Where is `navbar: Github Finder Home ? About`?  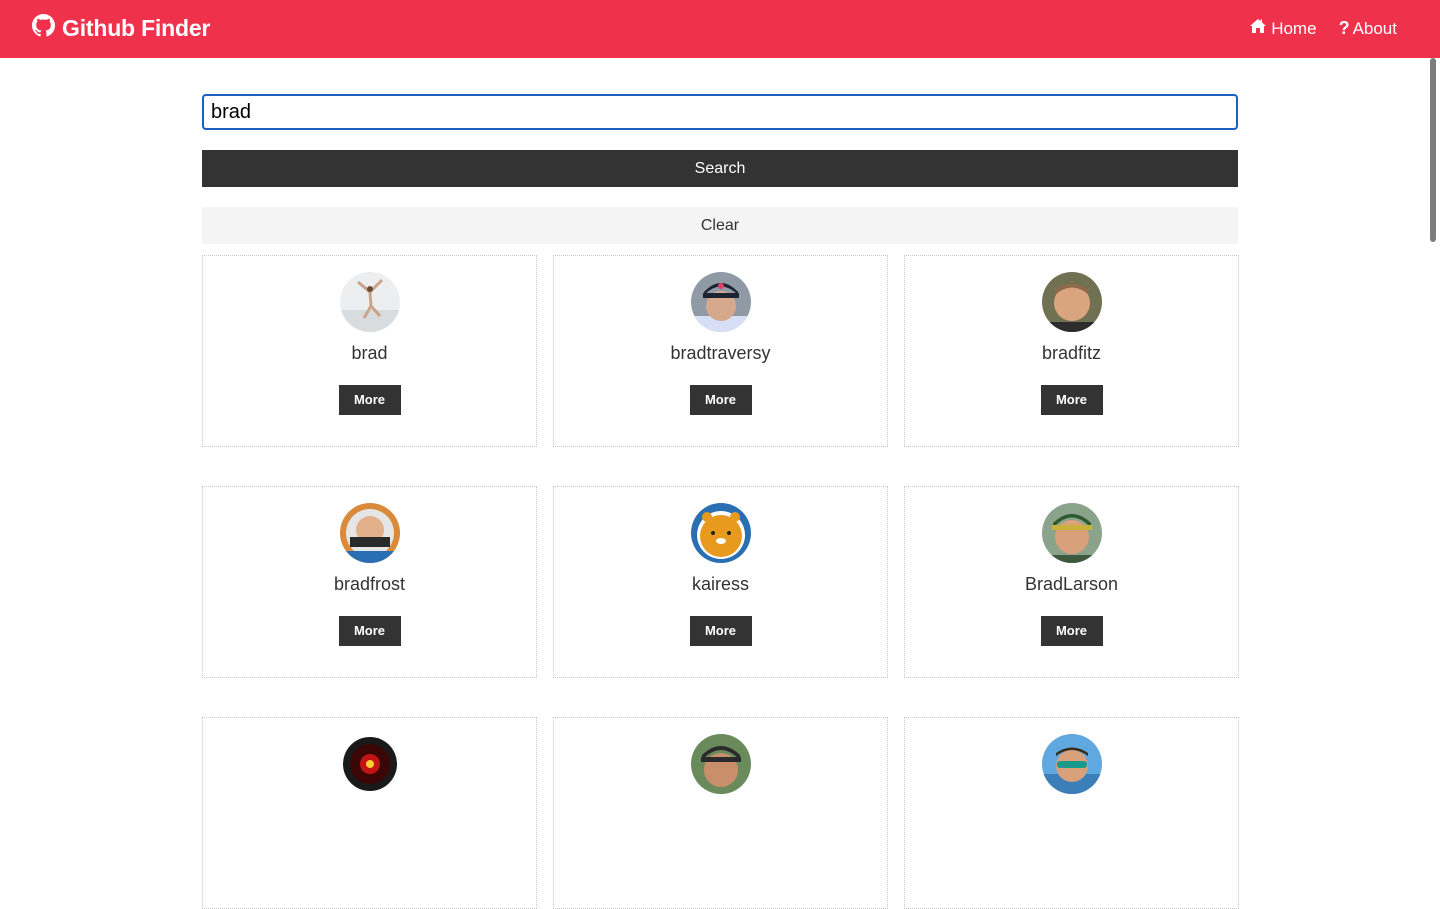 navbar: Github Finder Home ? About is located at coordinates (720, 29).